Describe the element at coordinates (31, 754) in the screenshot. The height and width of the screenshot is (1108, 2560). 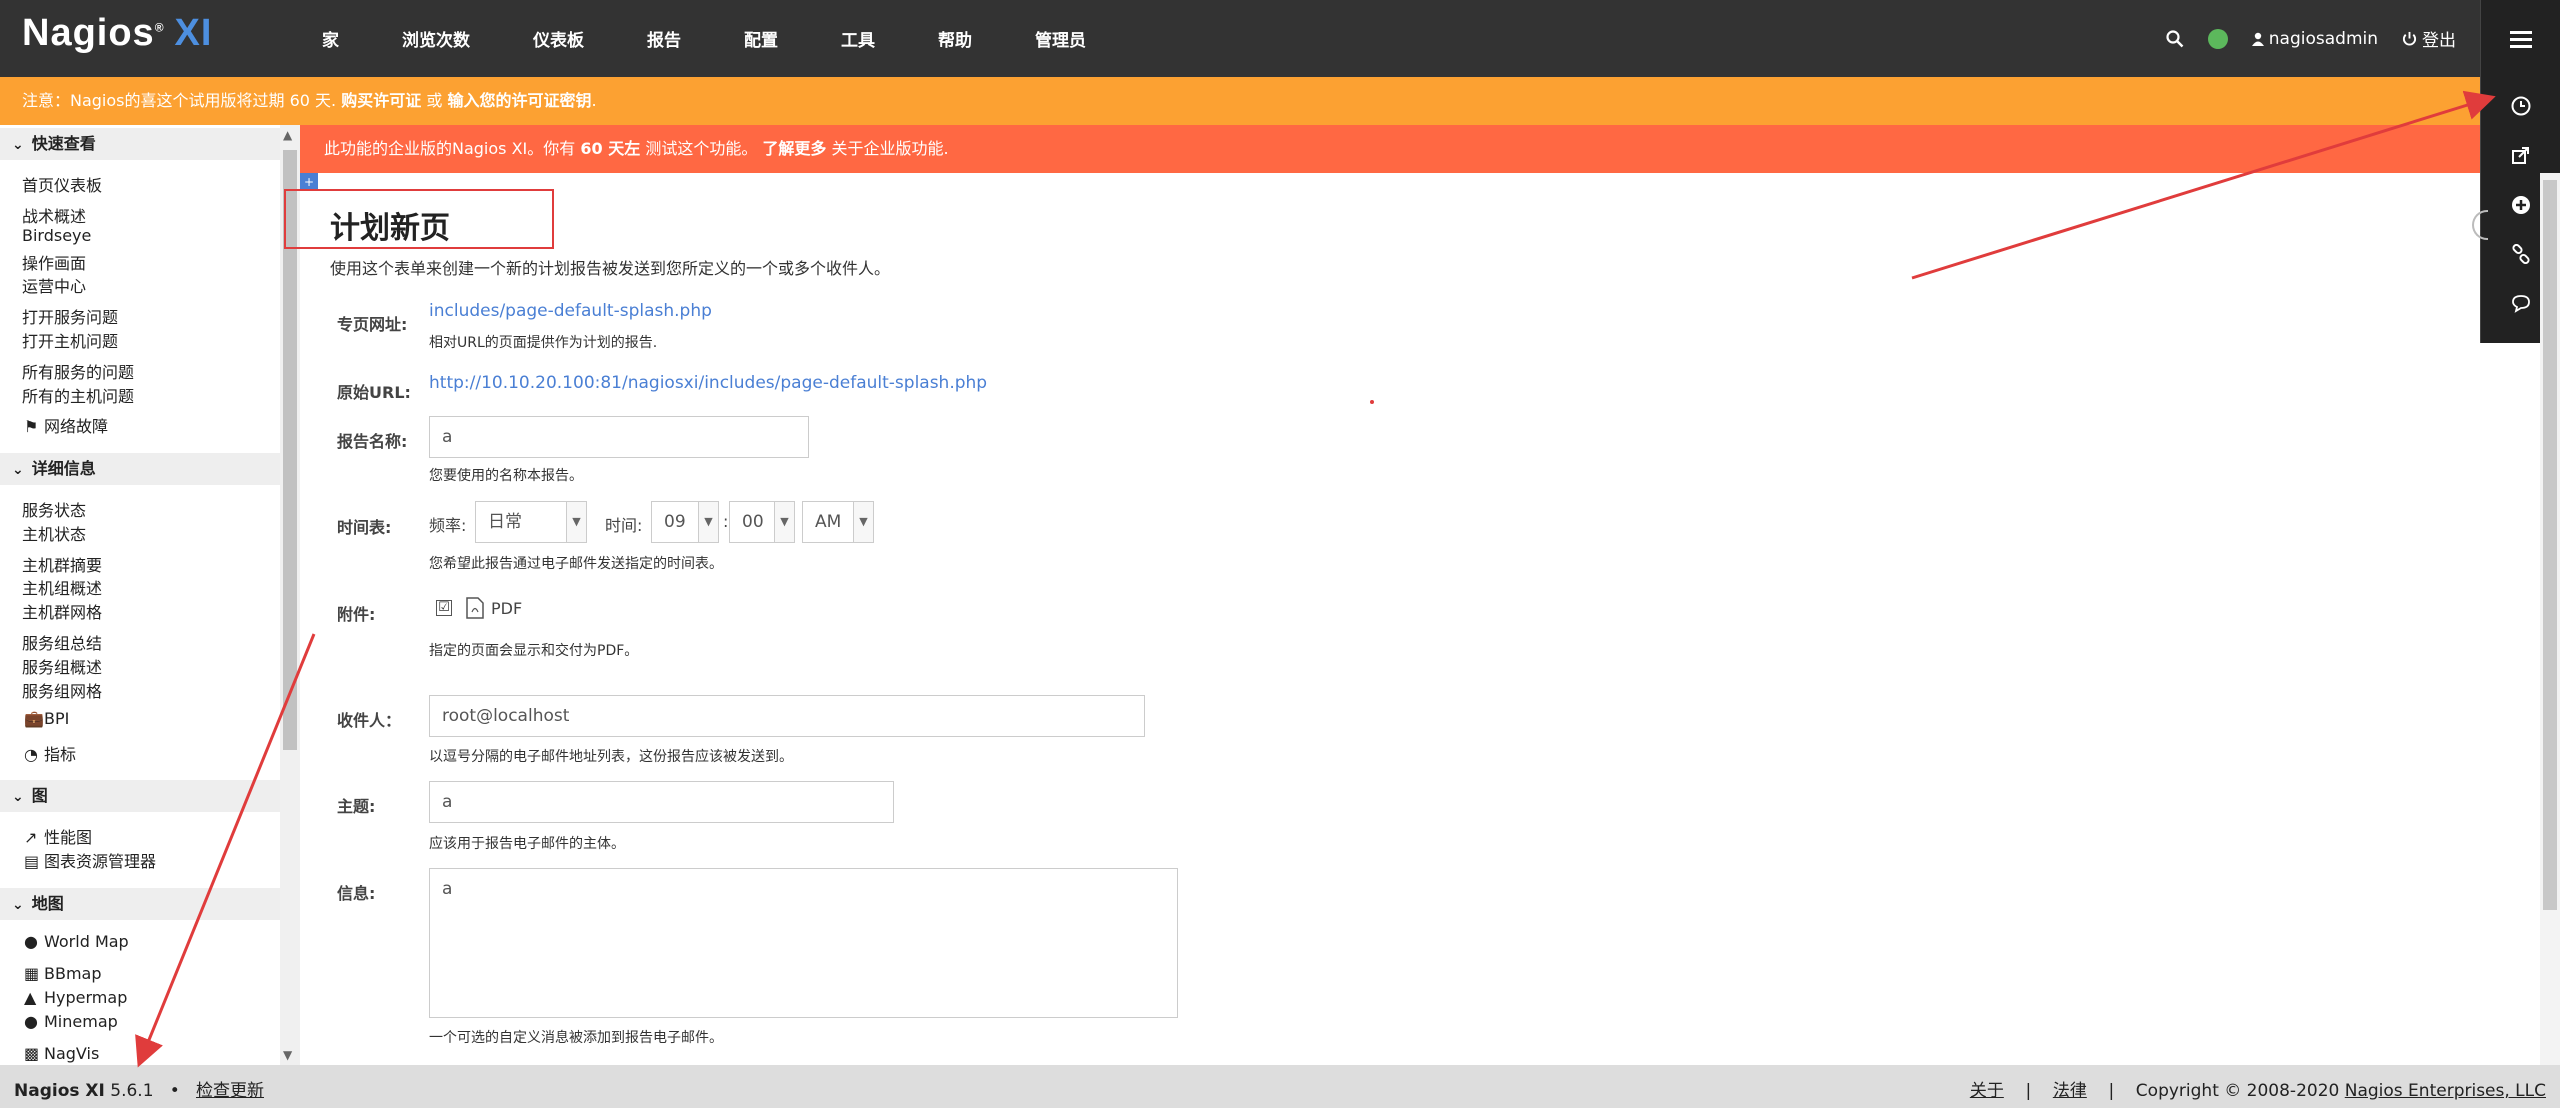
I see `gauge-icon: ◔` at that location.